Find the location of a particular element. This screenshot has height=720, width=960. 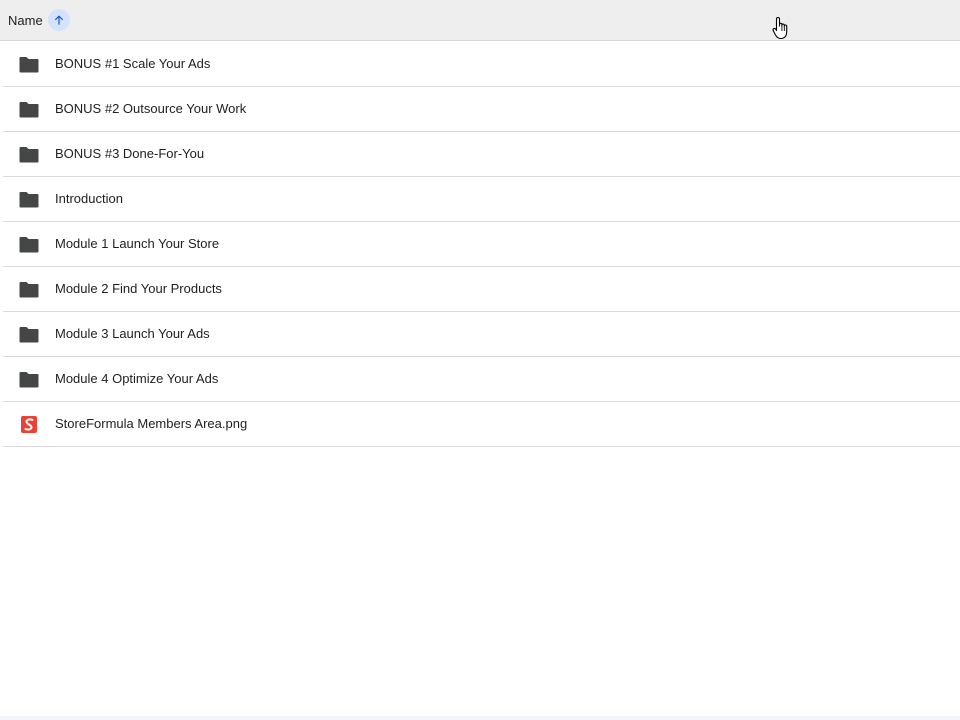

image-file-icon is located at coordinates (29, 424).